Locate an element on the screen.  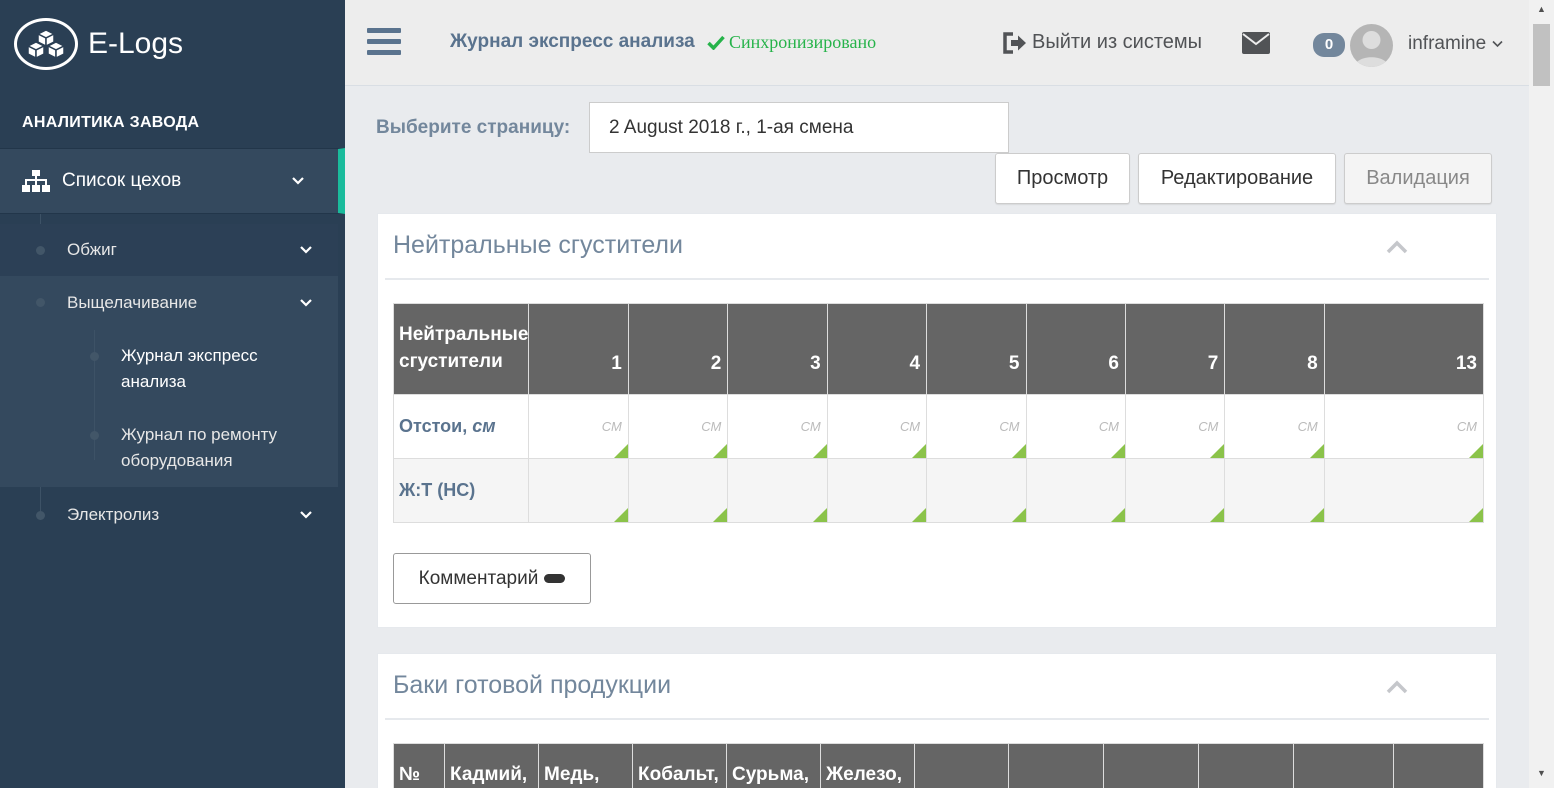
column-header: Сурьма, is located at coordinates (773, 765).